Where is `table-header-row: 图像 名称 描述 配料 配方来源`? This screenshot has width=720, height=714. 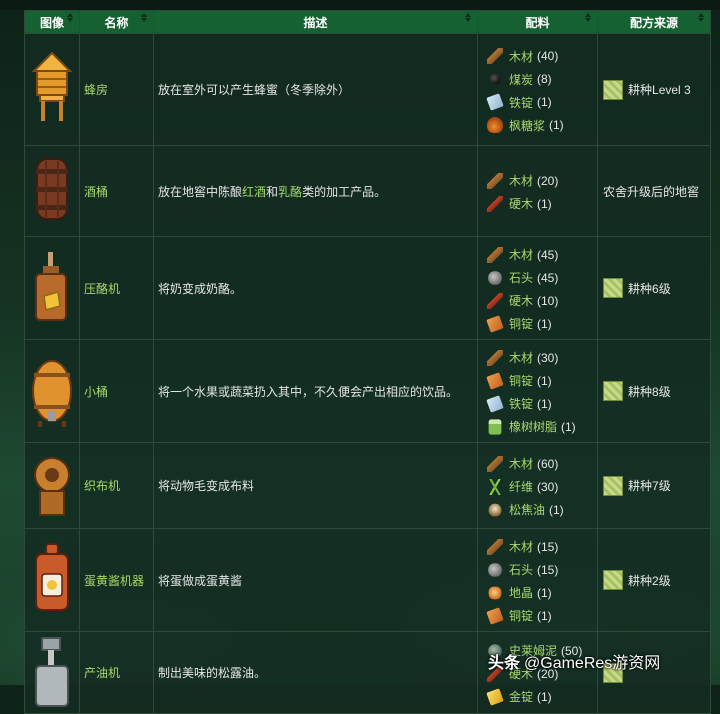 table-header-row: 图像 名称 描述 配料 配方来源 is located at coordinates (367, 22).